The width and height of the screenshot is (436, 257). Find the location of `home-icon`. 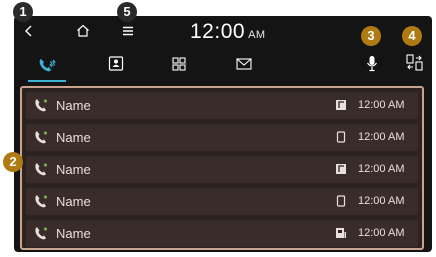

home-icon is located at coordinates (83, 30).